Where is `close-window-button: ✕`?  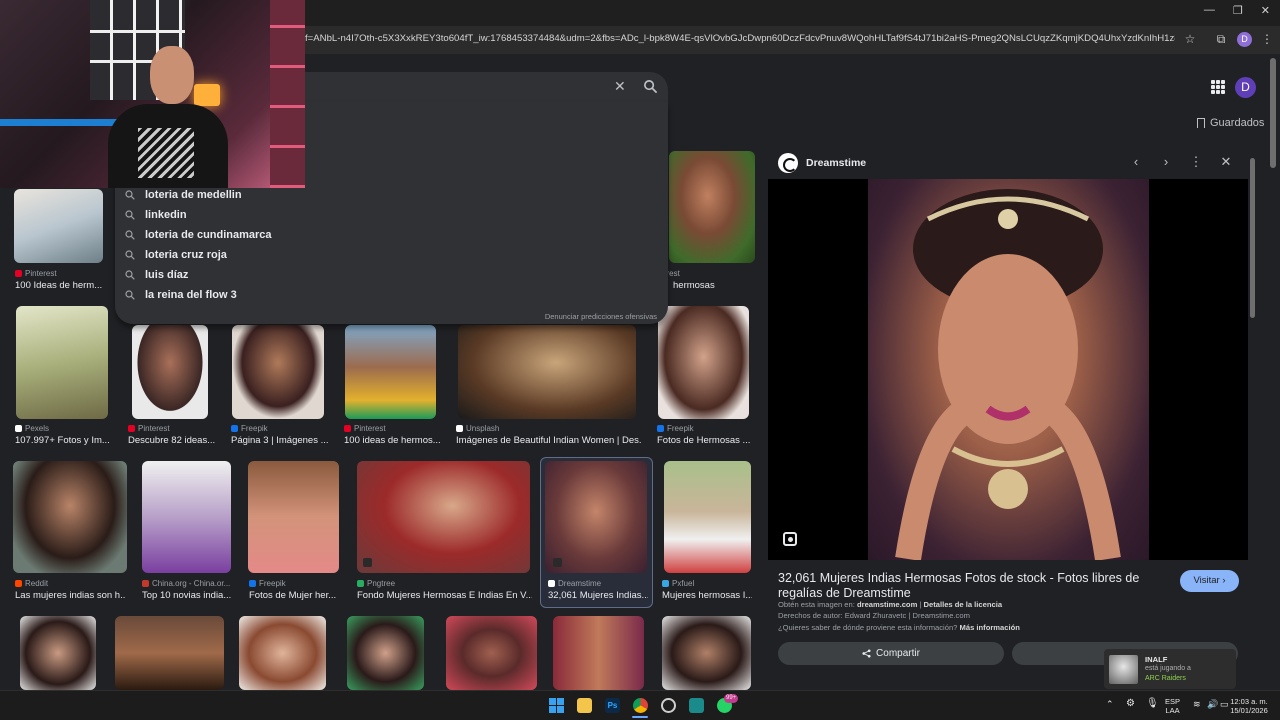
close-window-button: ✕ is located at coordinates (1265, 10).